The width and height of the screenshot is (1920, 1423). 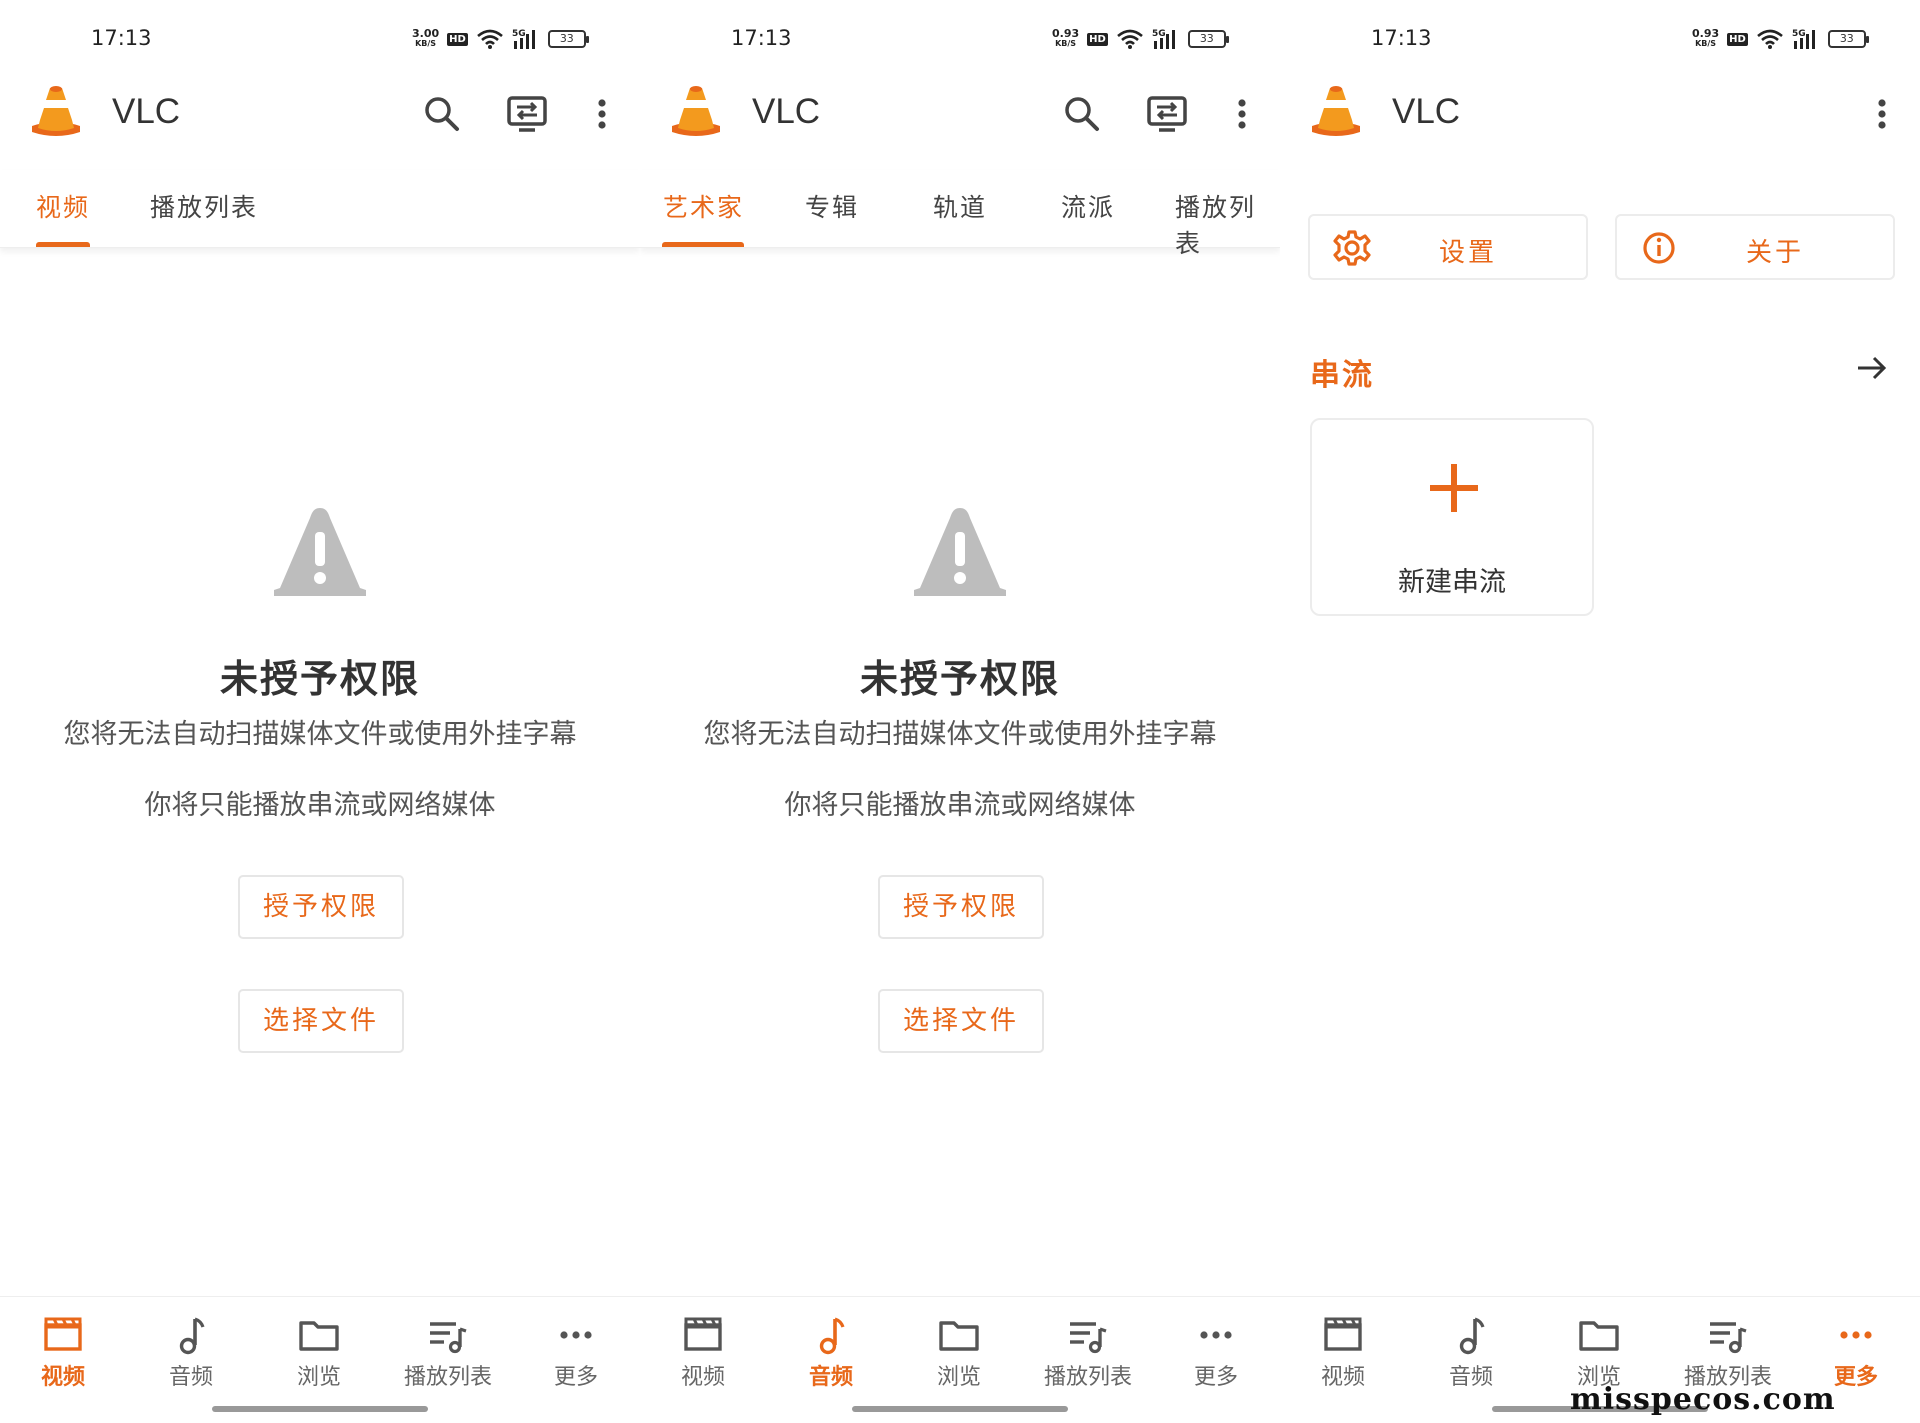 What do you see at coordinates (1452, 517) in the screenshot?
I see `new-stream-card: 新建串流` at bounding box center [1452, 517].